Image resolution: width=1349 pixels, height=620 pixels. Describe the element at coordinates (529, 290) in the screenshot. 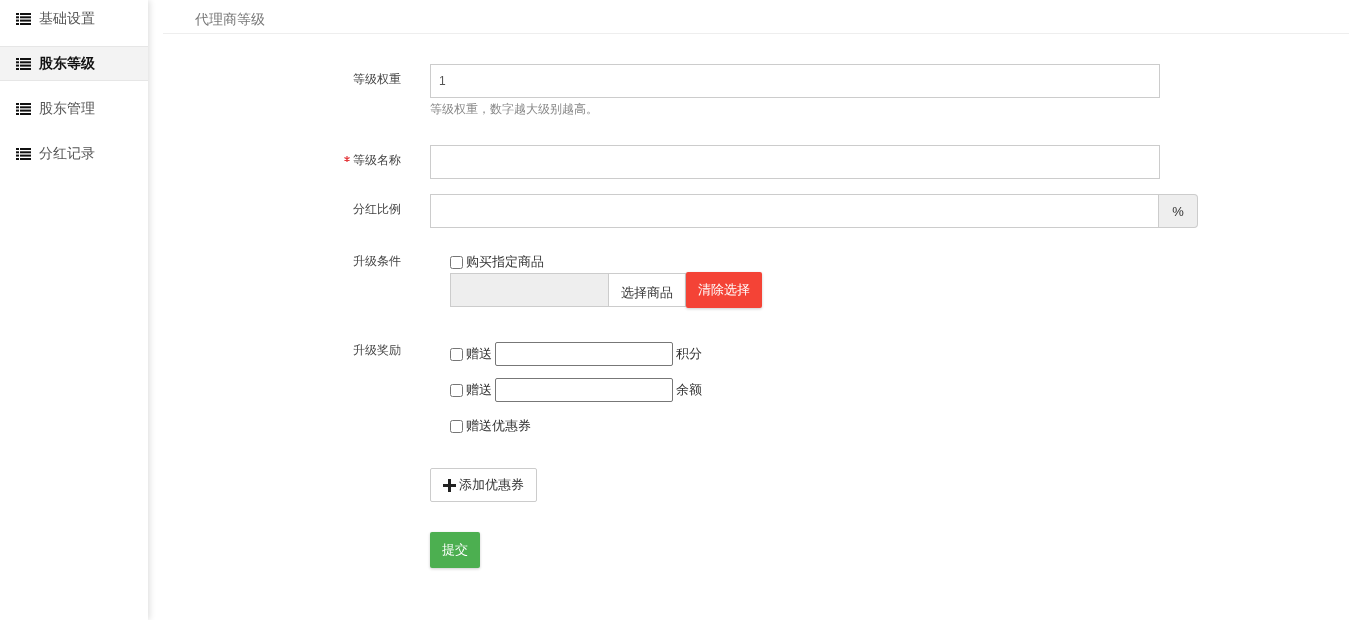

I see `goods-field` at that location.